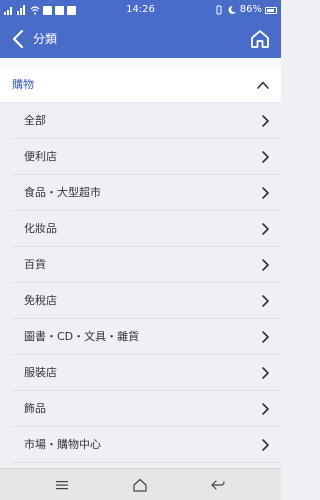 The height and width of the screenshot is (500, 320). I want to click on list-item-label: 化妝品, so click(40, 228).